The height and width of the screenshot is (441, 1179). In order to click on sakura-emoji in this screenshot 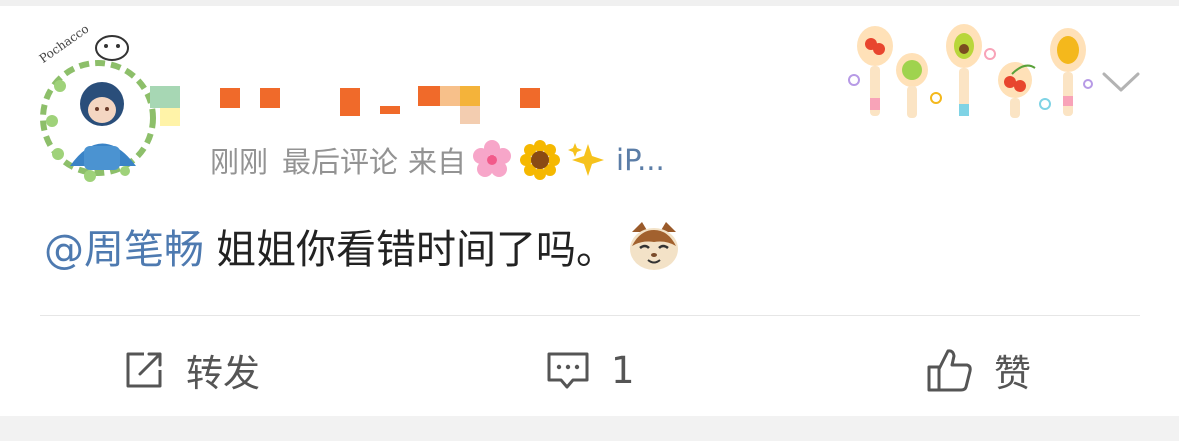, I will do `click(492, 158)`.